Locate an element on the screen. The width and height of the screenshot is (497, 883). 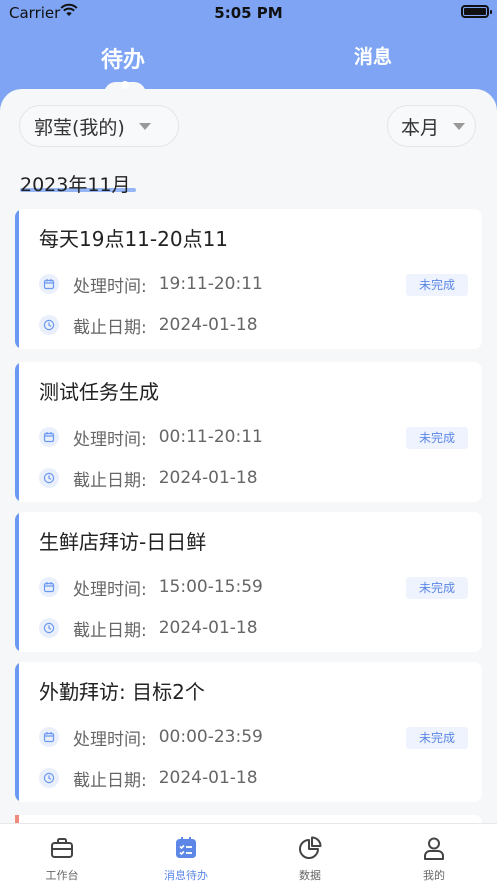
battery-icon is located at coordinates (476, 11).